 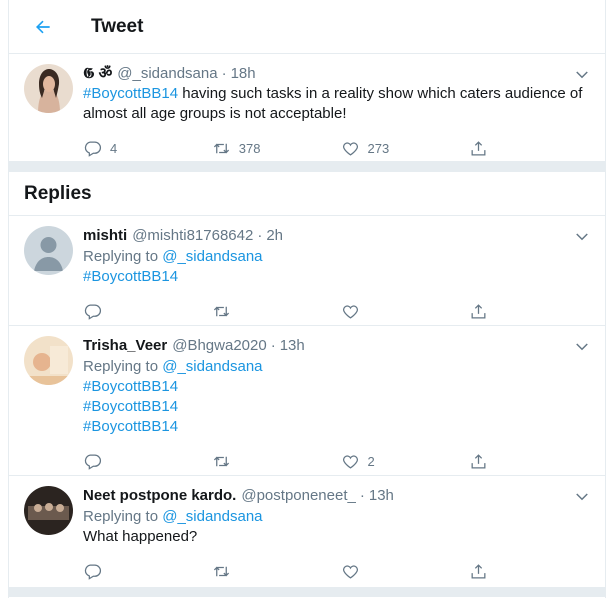 What do you see at coordinates (268, 148) in the screenshot?
I see `retweet-button: 378` at bounding box center [268, 148].